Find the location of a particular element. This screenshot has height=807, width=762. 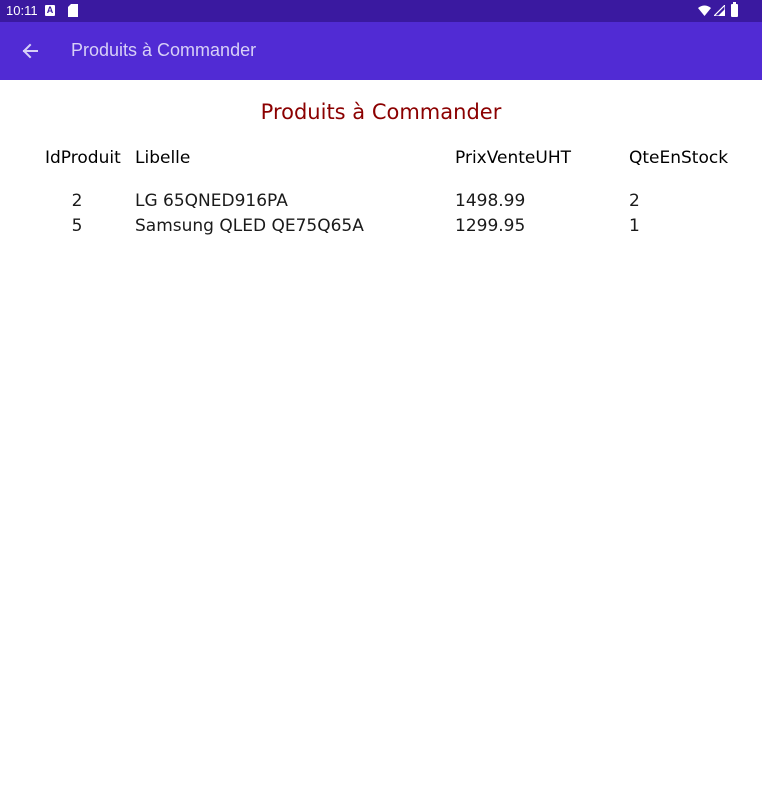

cell-prixventeuht: 1299.95 is located at coordinates (490, 226).